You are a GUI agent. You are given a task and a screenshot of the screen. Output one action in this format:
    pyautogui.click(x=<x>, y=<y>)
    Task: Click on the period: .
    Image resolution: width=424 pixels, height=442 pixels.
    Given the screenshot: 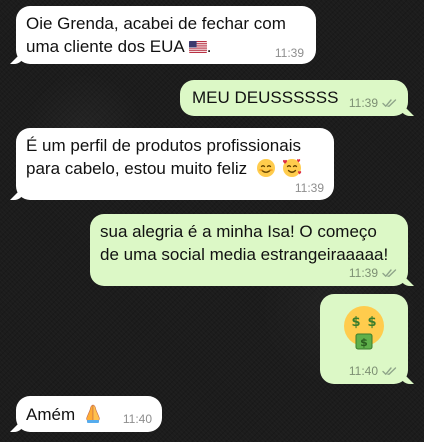 What is the action you would take?
    pyautogui.click(x=209, y=46)
    